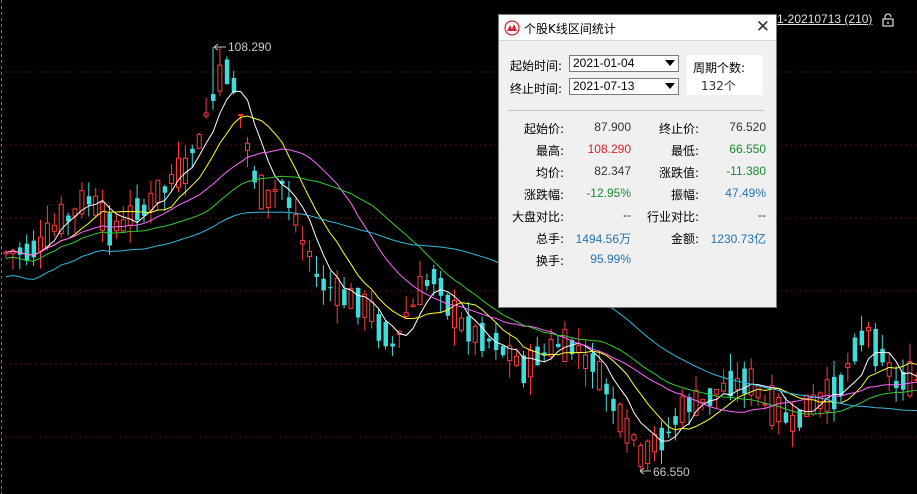 This screenshot has height=494, width=917. Describe the element at coordinates (671, 472) in the screenshot. I see `low-price-label: 66.550` at that location.